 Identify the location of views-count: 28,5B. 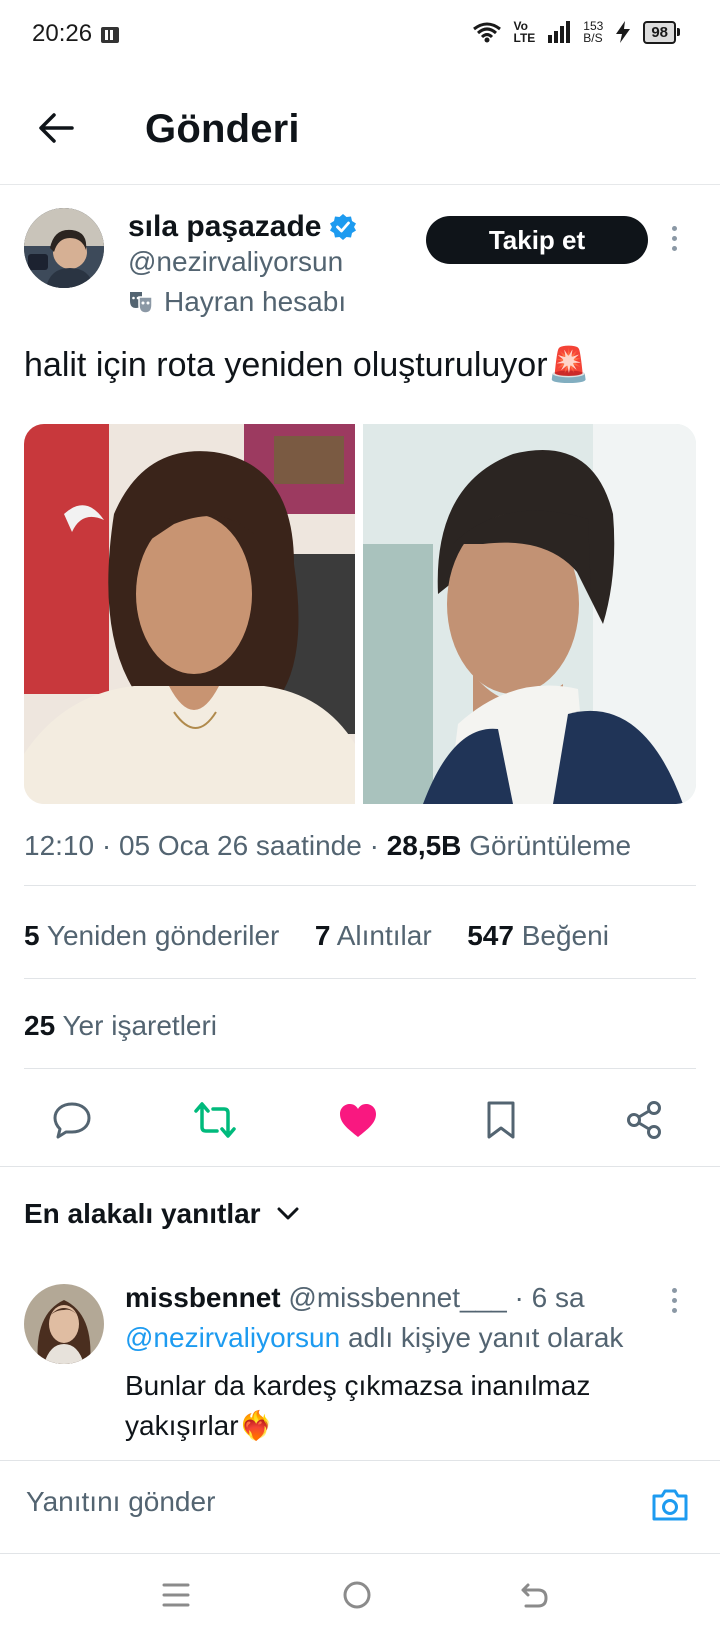
(424, 845).